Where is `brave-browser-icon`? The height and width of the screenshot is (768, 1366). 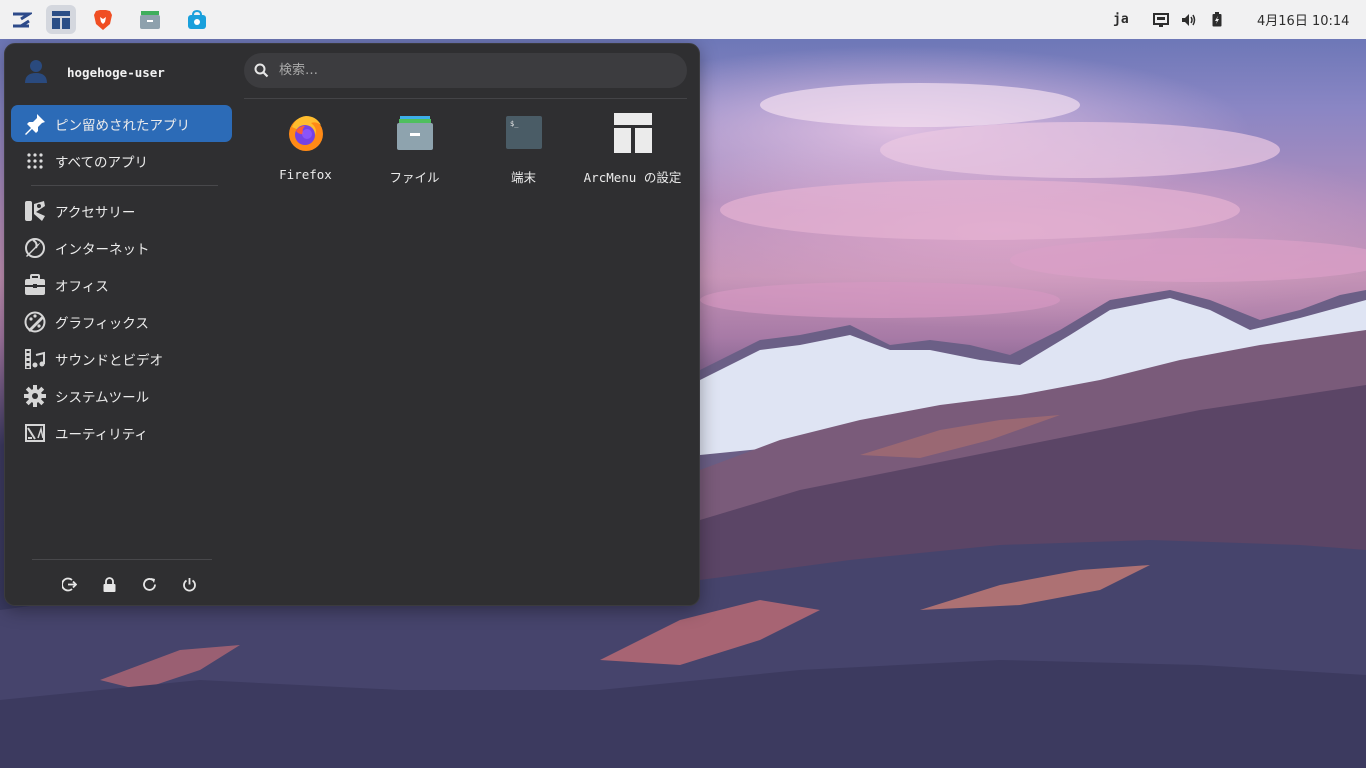 brave-browser-icon is located at coordinates (103, 19).